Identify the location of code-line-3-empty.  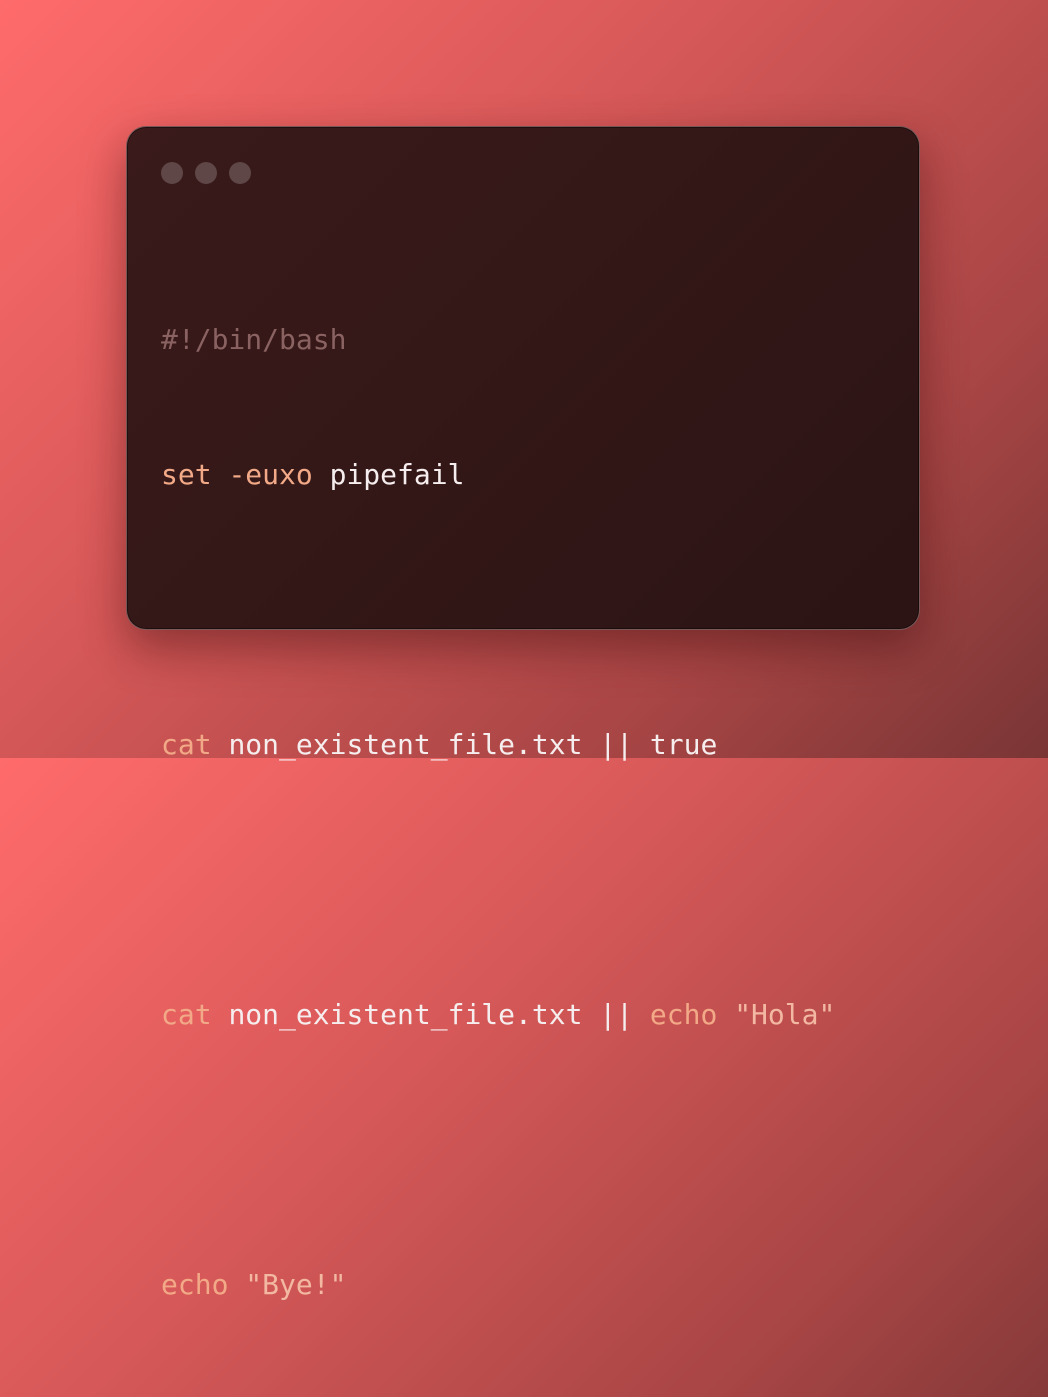
(498, 609).